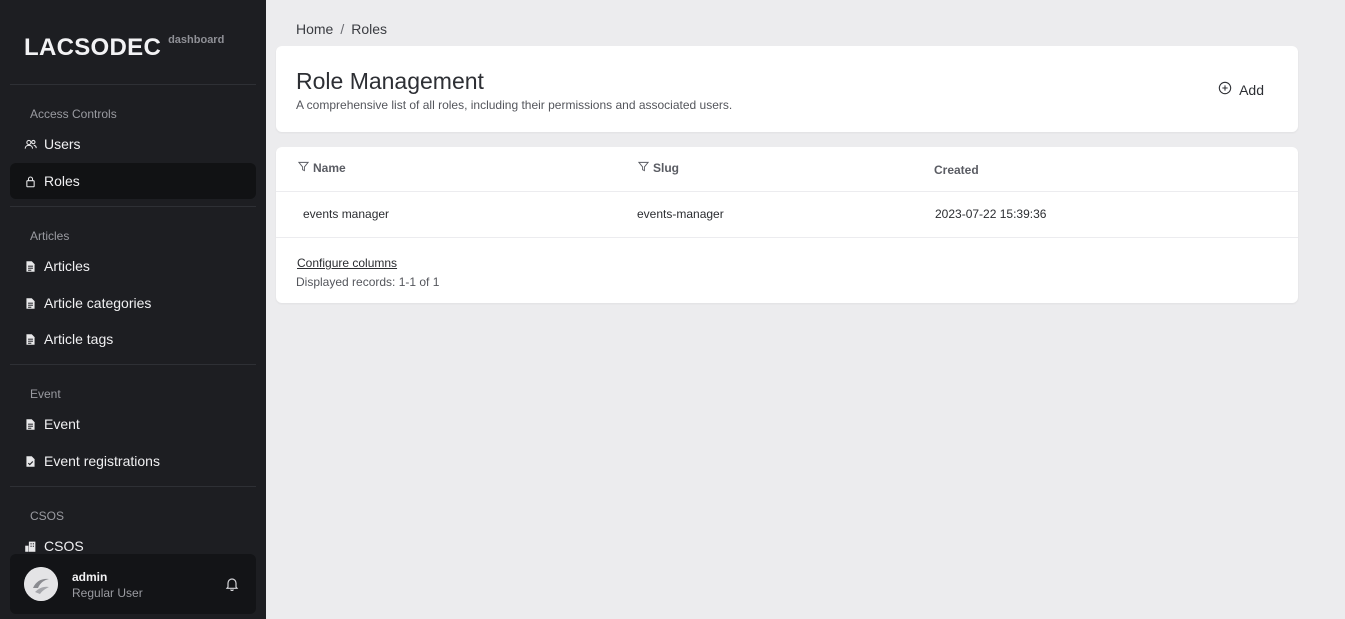  I want to click on add-button-label: Add, so click(1251, 89).